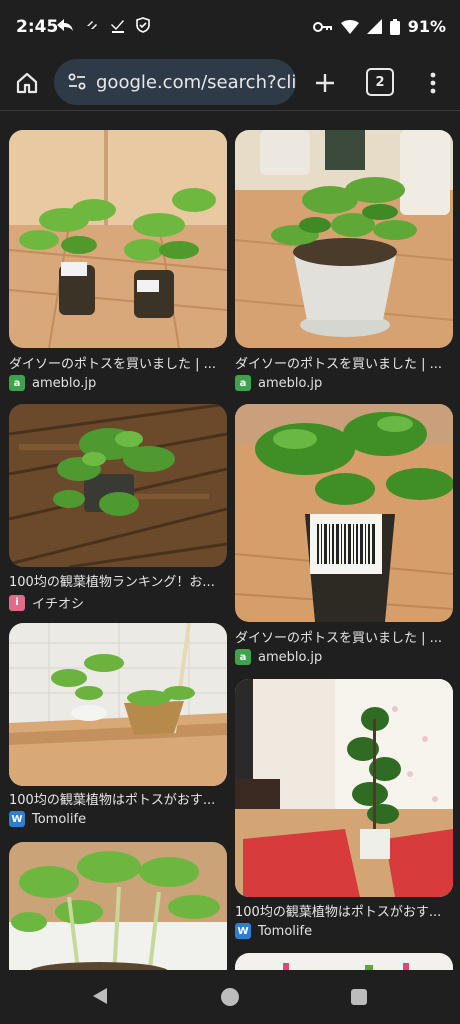 This screenshot has width=460, height=1024. Describe the element at coordinates (322, 26) in the screenshot. I see `vpn-key-icon` at that location.